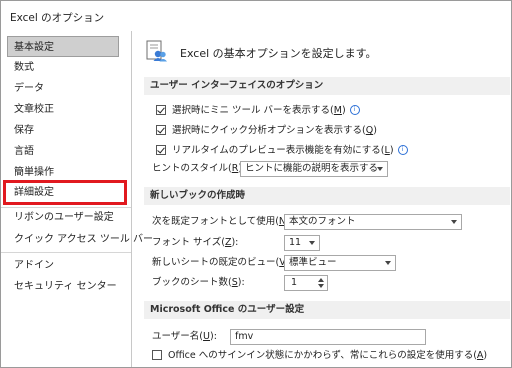 Image resolution: width=512 pixels, height=368 pixels. What do you see at coordinates (206, 336) in the screenshot?
I see `access-key: U` at bounding box center [206, 336].